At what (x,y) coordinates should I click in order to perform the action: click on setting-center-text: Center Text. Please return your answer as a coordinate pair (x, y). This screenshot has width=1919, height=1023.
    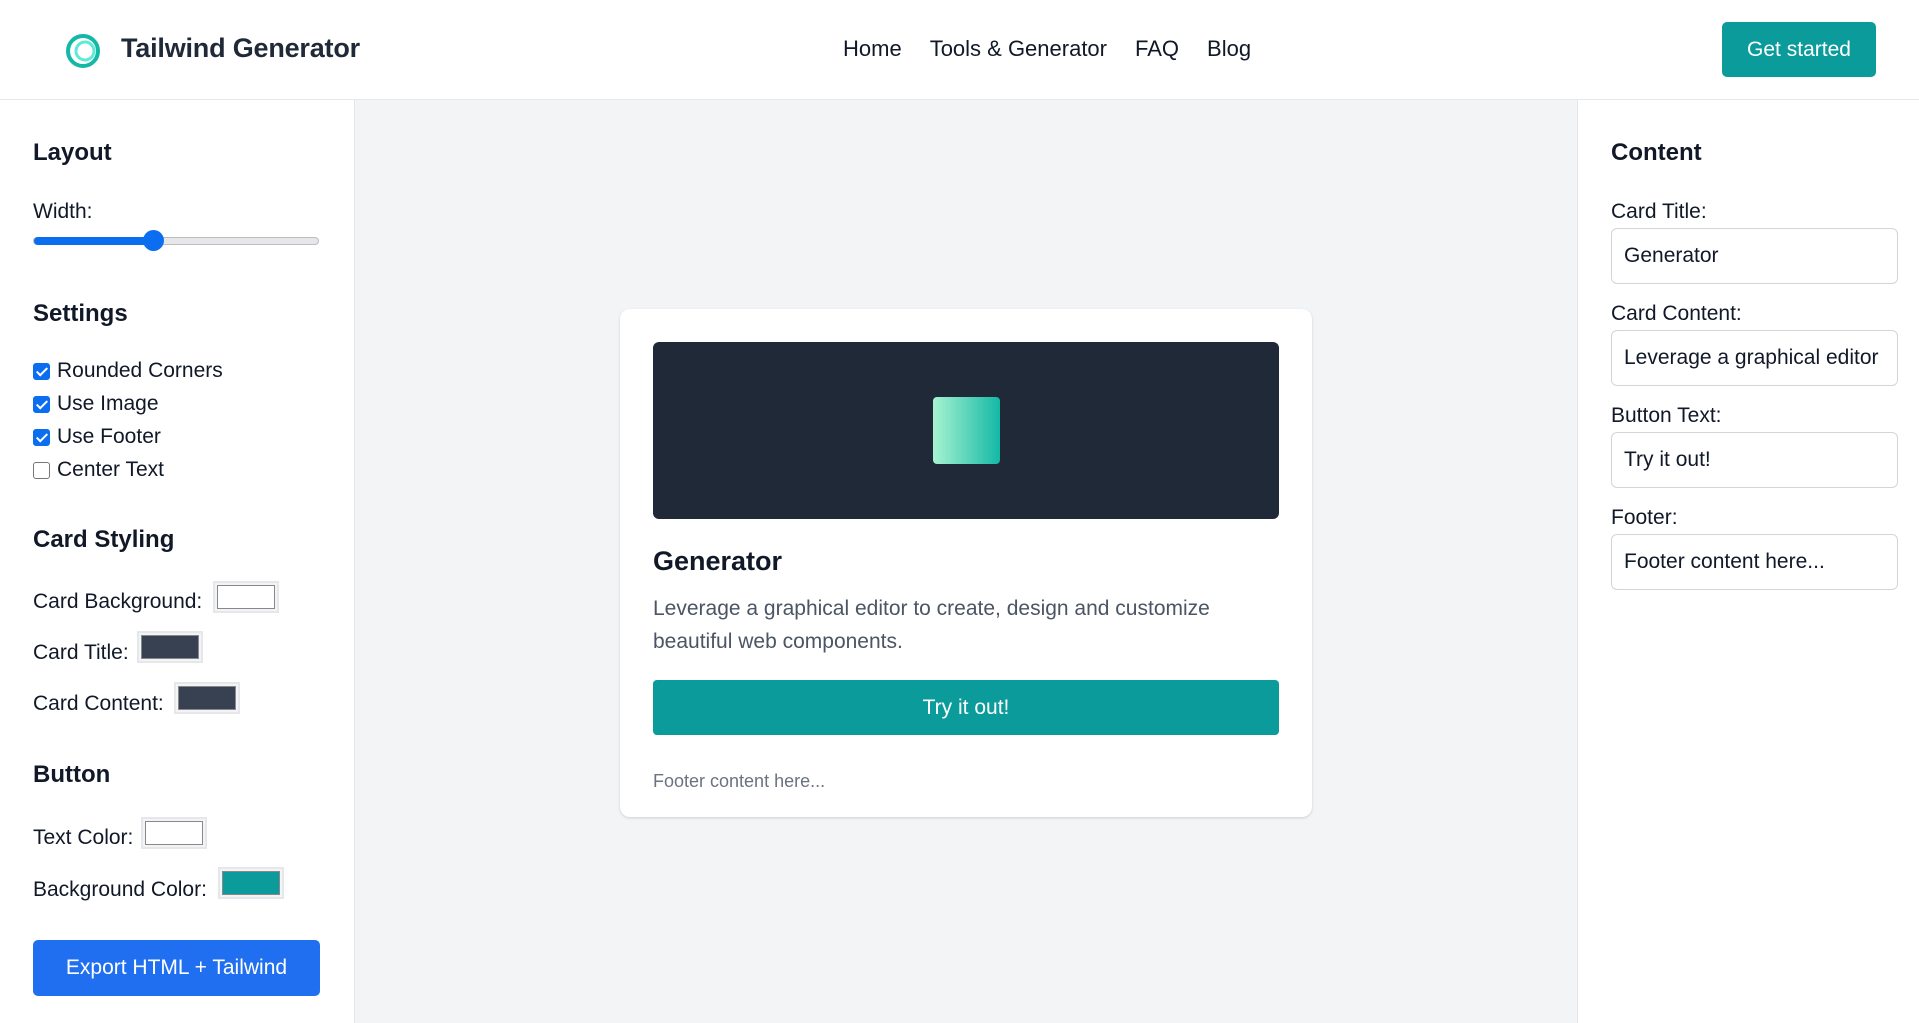
    Looking at the image, I should click on (98, 470).